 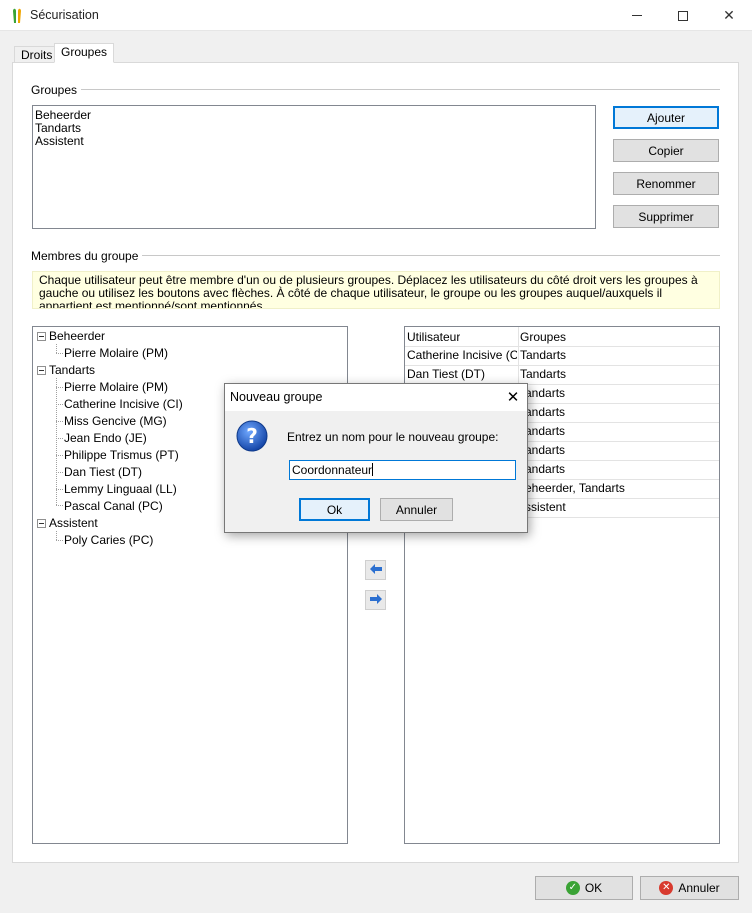 I want to click on grid-cell-groups: eheerder, Tandarts, so click(x=575, y=488).